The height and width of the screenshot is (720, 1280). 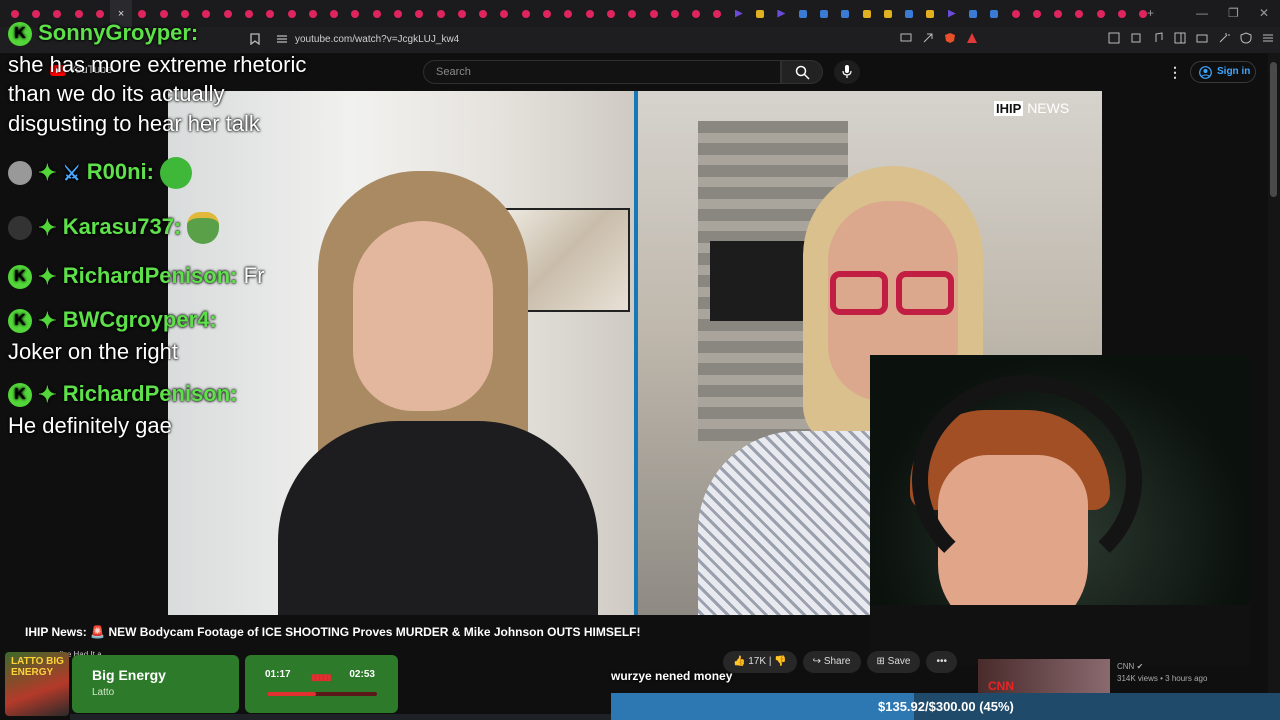 I want to click on screen-icon, so click(x=906, y=38).